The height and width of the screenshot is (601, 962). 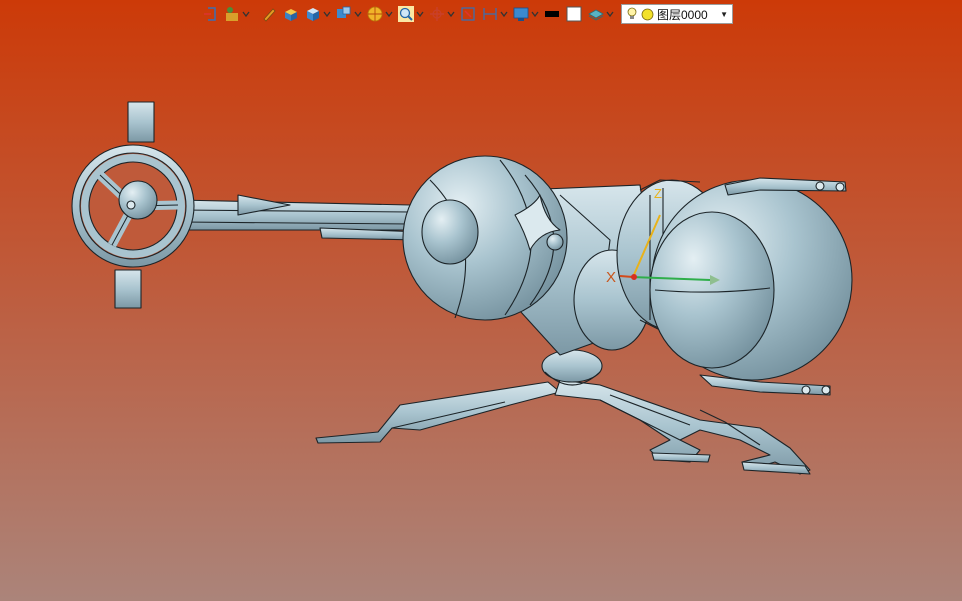 What do you see at coordinates (437, 14) in the screenshot?
I see `snap-icon` at bounding box center [437, 14].